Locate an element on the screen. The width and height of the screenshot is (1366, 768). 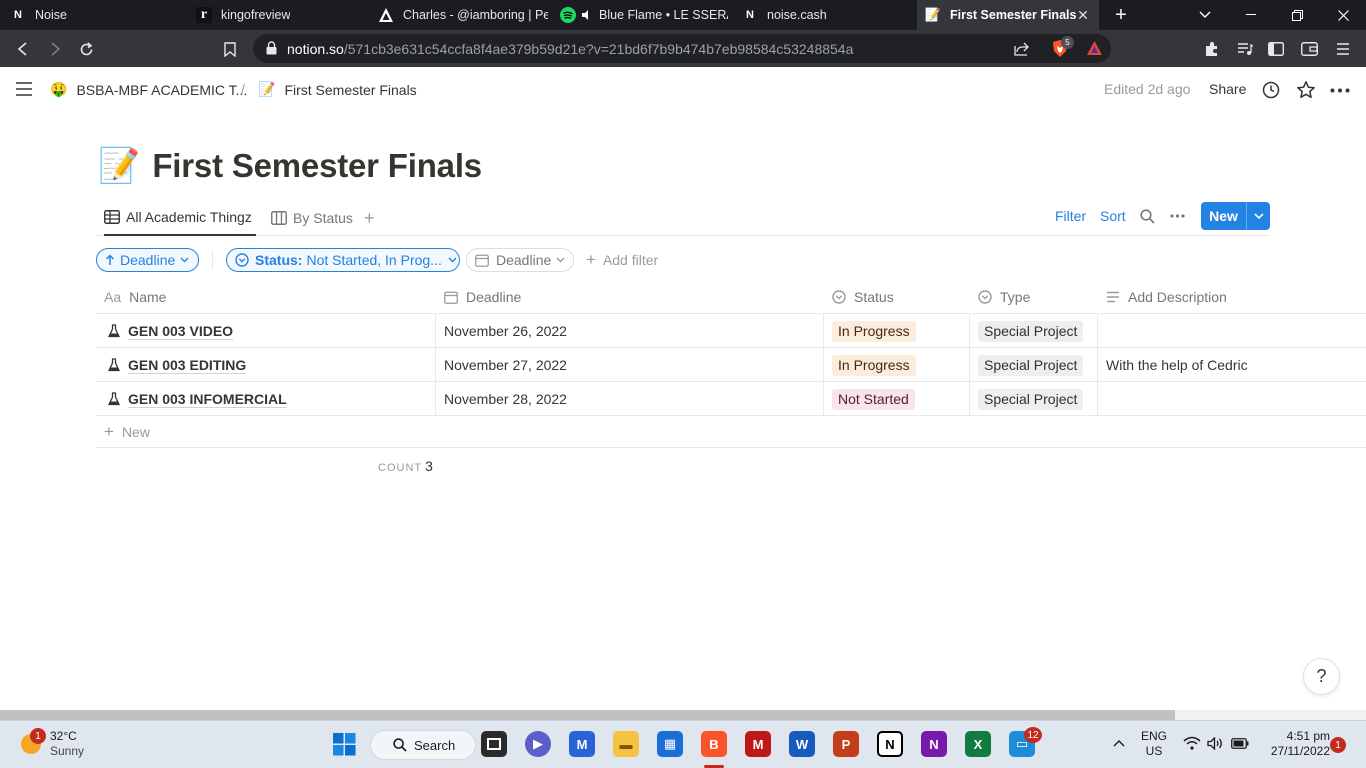
back-button is located at coordinates (23, 49).